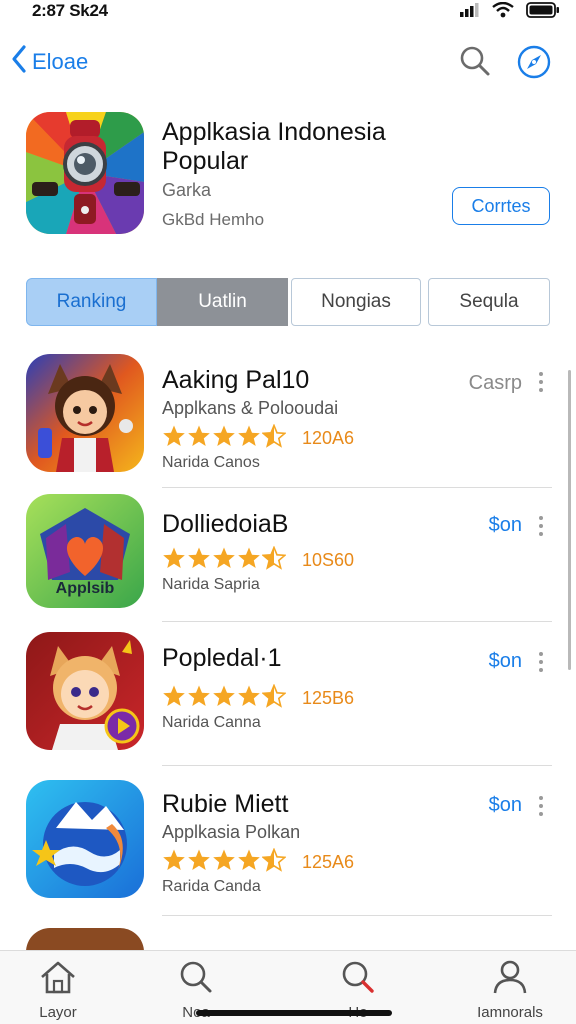 This screenshot has height=1024, width=576. Describe the element at coordinates (510, 979) in the screenshot. I see `person-icon` at that location.